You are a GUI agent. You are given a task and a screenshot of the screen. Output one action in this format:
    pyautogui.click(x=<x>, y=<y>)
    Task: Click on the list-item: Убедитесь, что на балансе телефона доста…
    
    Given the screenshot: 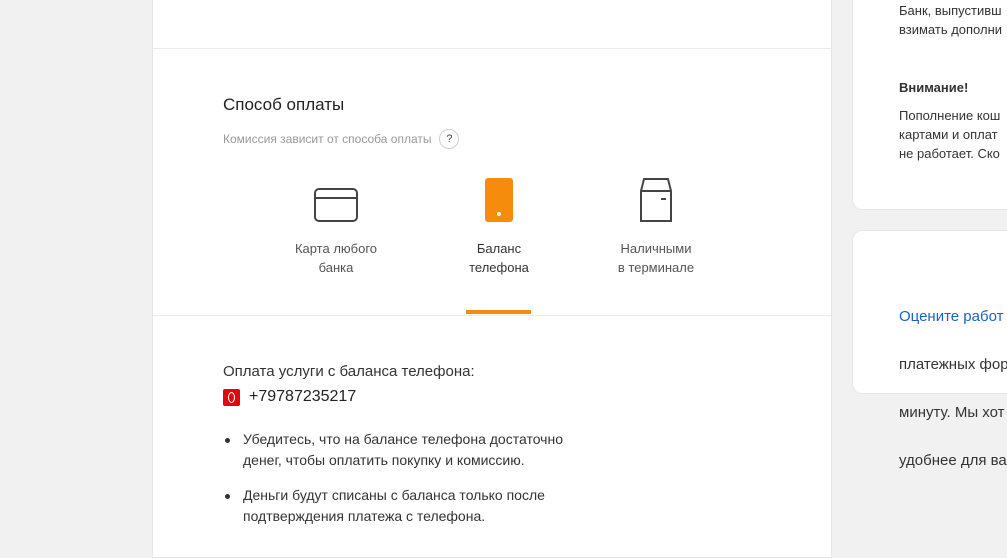 What is the action you would take?
    pyautogui.click(x=433, y=450)
    